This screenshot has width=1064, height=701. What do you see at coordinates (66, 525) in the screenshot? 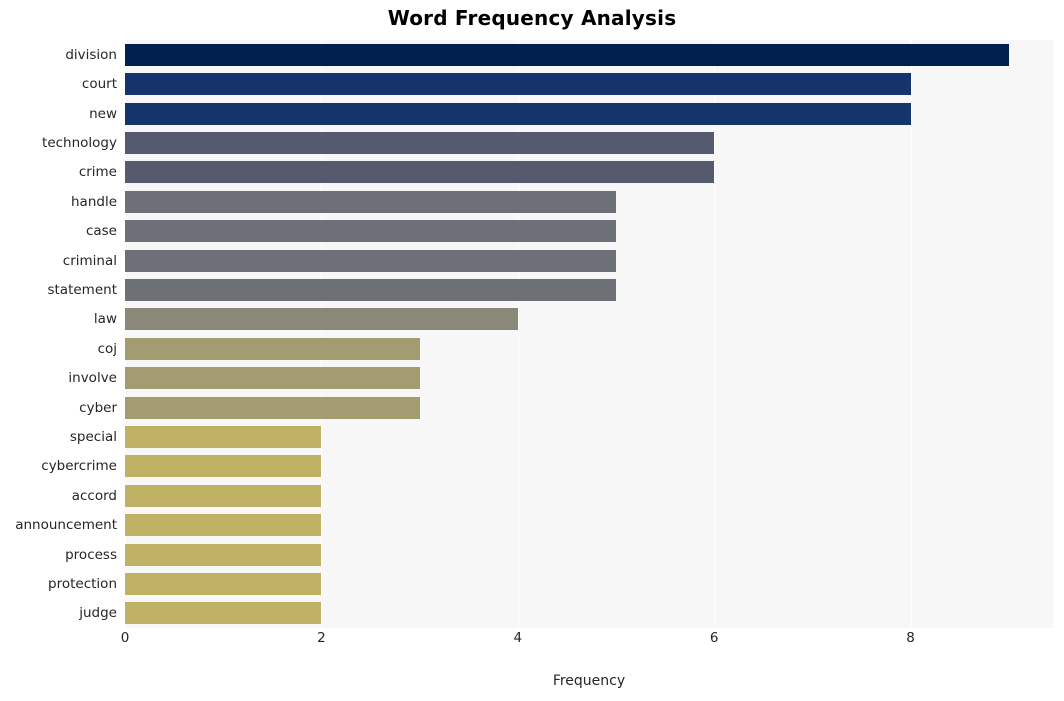
I see `y-axis-tick-label: announcement` at bounding box center [66, 525].